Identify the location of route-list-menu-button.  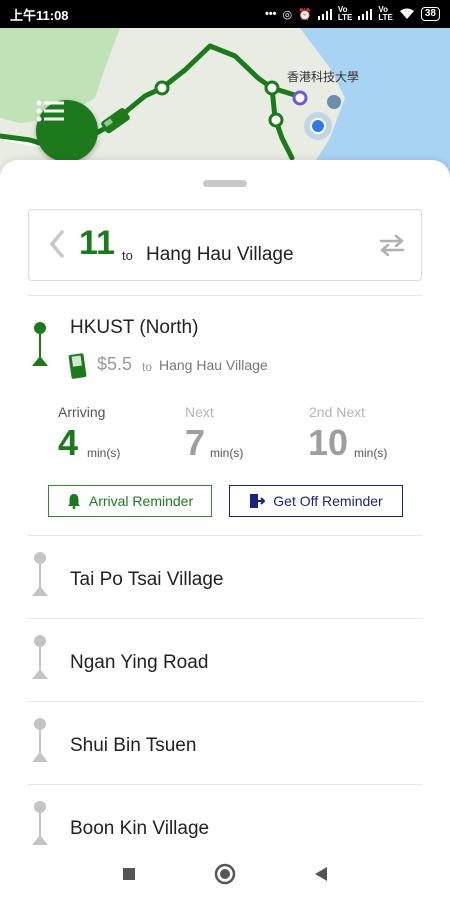
(67, 131).